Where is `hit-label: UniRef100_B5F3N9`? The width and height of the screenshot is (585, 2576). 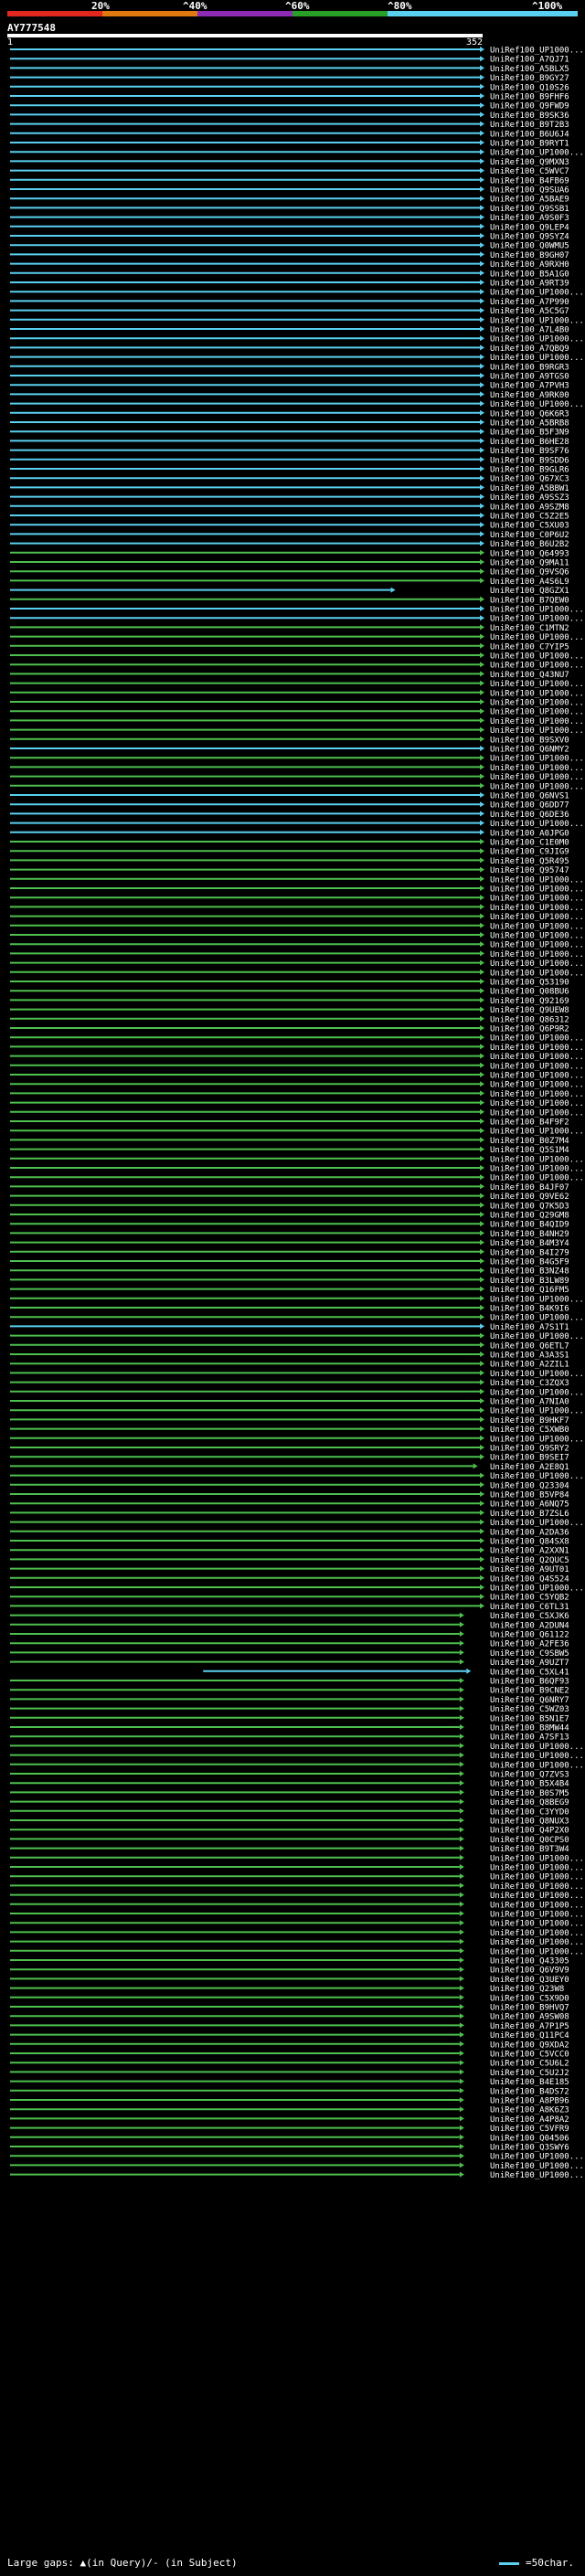 hit-label: UniRef100_B5F3N9 is located at coordinates (530, 433).